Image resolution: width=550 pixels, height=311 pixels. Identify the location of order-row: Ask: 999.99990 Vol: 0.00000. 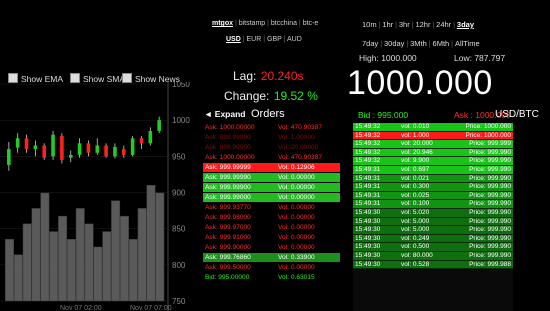
(271, 178).